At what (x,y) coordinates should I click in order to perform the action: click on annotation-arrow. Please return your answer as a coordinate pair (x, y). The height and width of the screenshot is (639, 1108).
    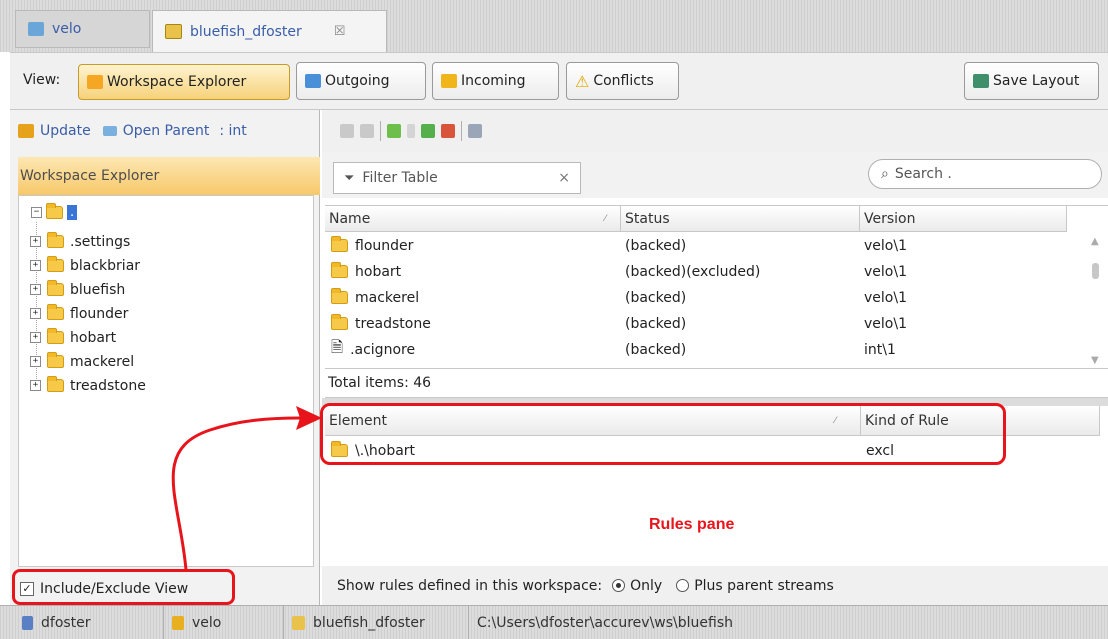
    Looking at the image, I should click on (246, 488).